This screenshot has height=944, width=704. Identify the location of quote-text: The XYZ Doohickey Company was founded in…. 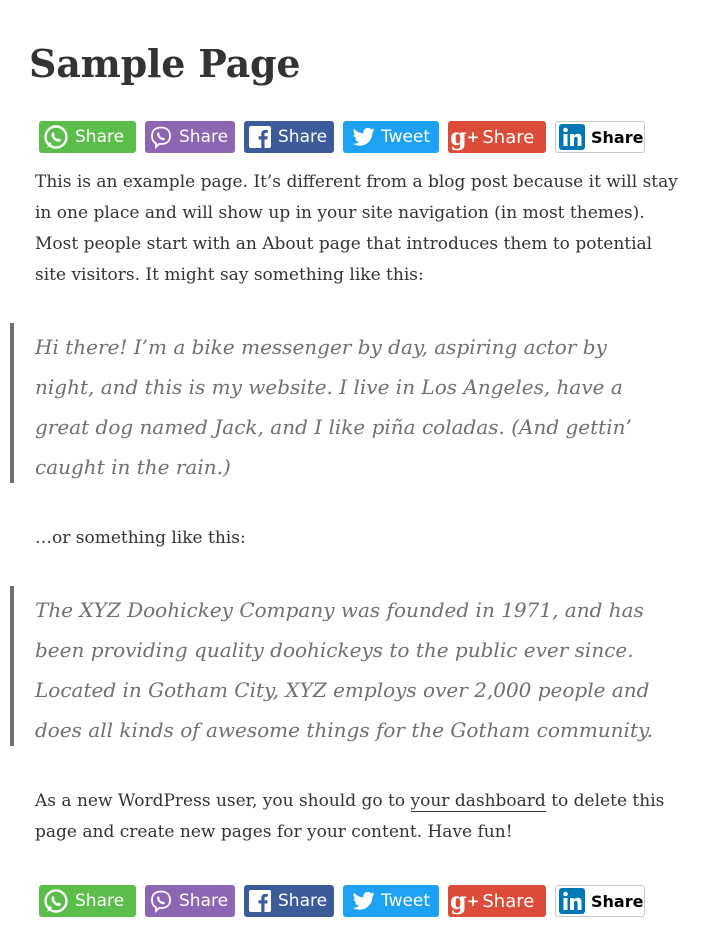
(344, 670).